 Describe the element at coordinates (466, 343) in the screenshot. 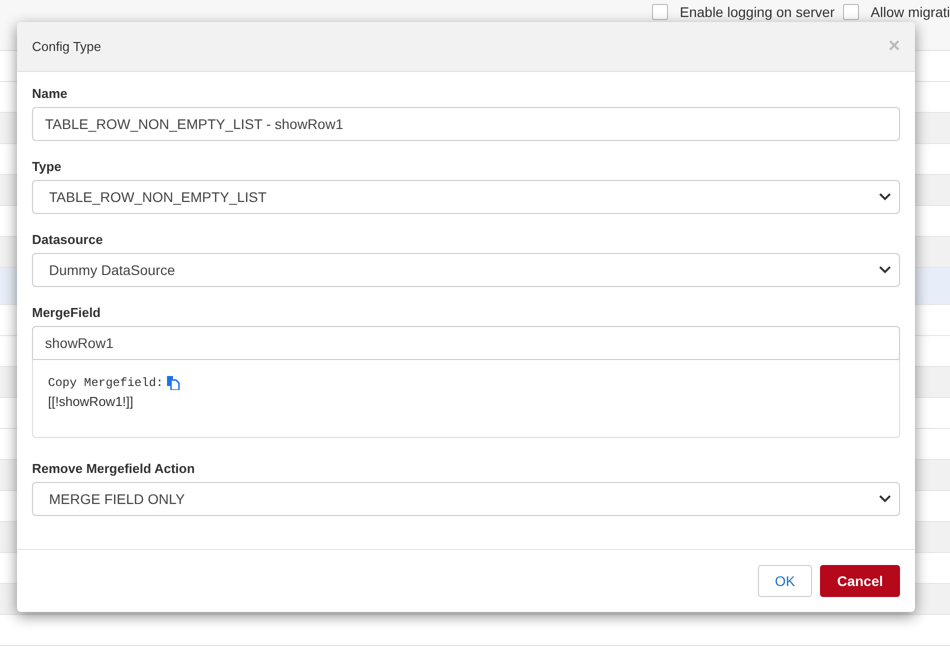

I see `text-field: showRow1` at that location.